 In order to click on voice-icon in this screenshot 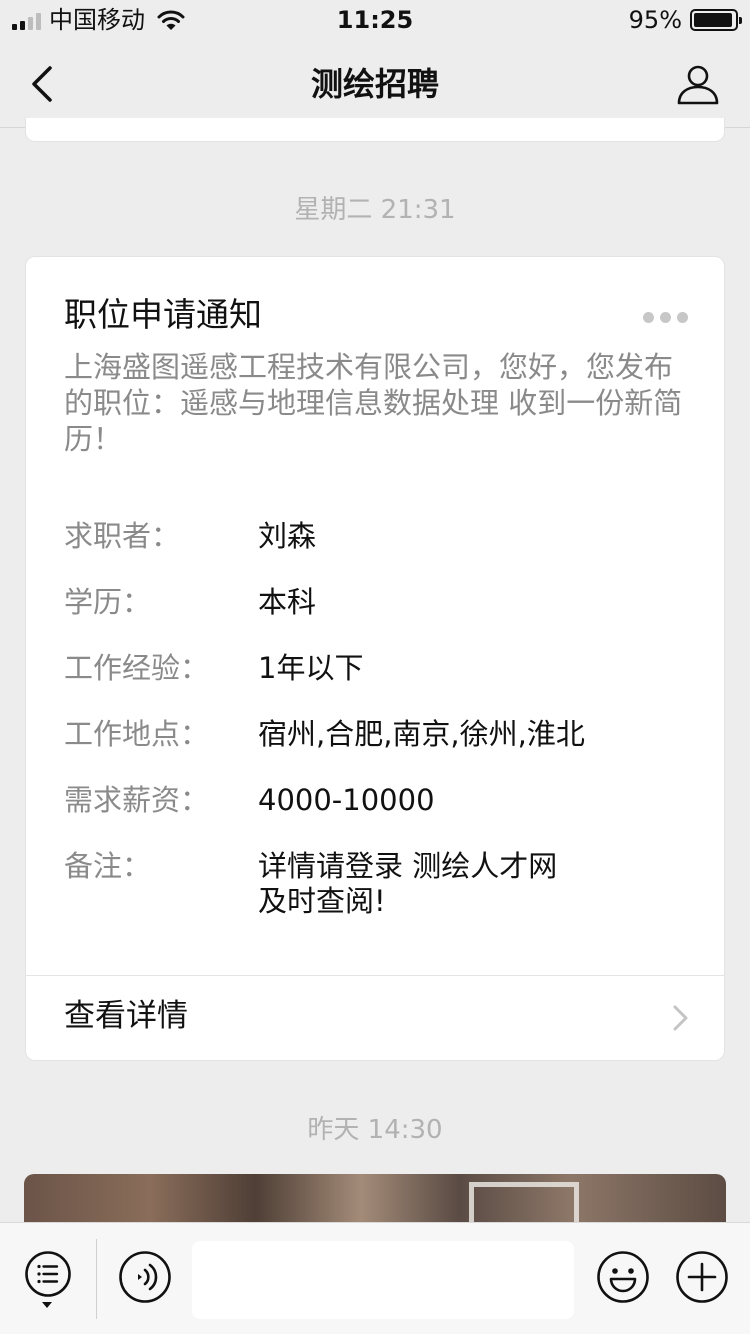, I will do `click(145, 1277)`.